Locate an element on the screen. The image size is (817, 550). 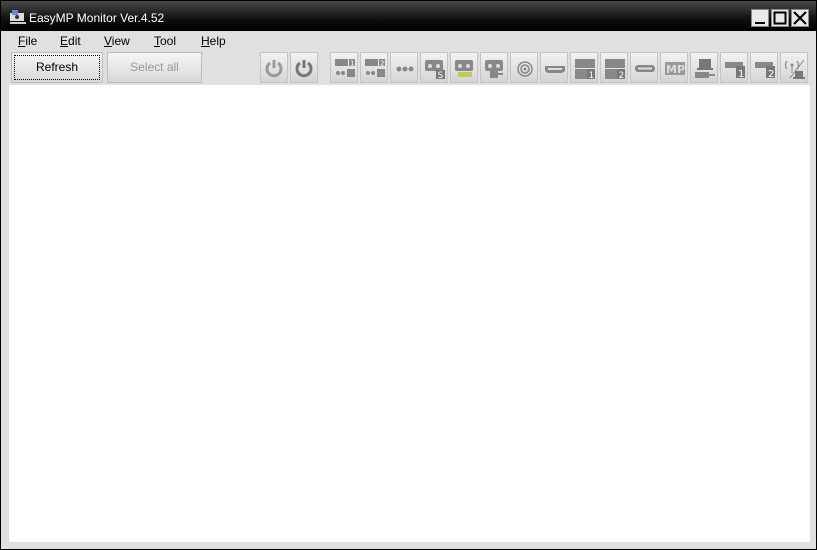
menu-view: View is located at coordinates (117, 41).